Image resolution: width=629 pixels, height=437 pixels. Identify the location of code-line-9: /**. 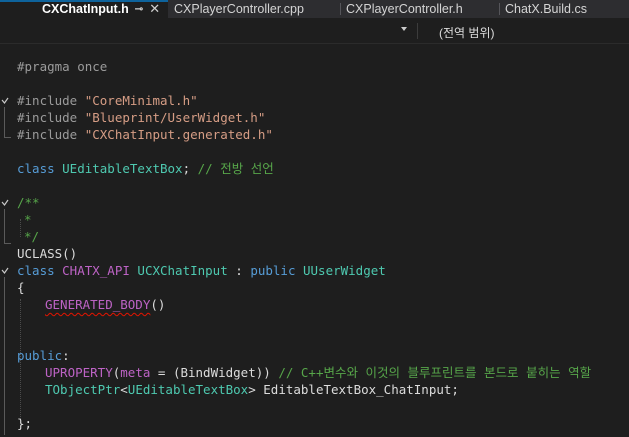
(28, 202).